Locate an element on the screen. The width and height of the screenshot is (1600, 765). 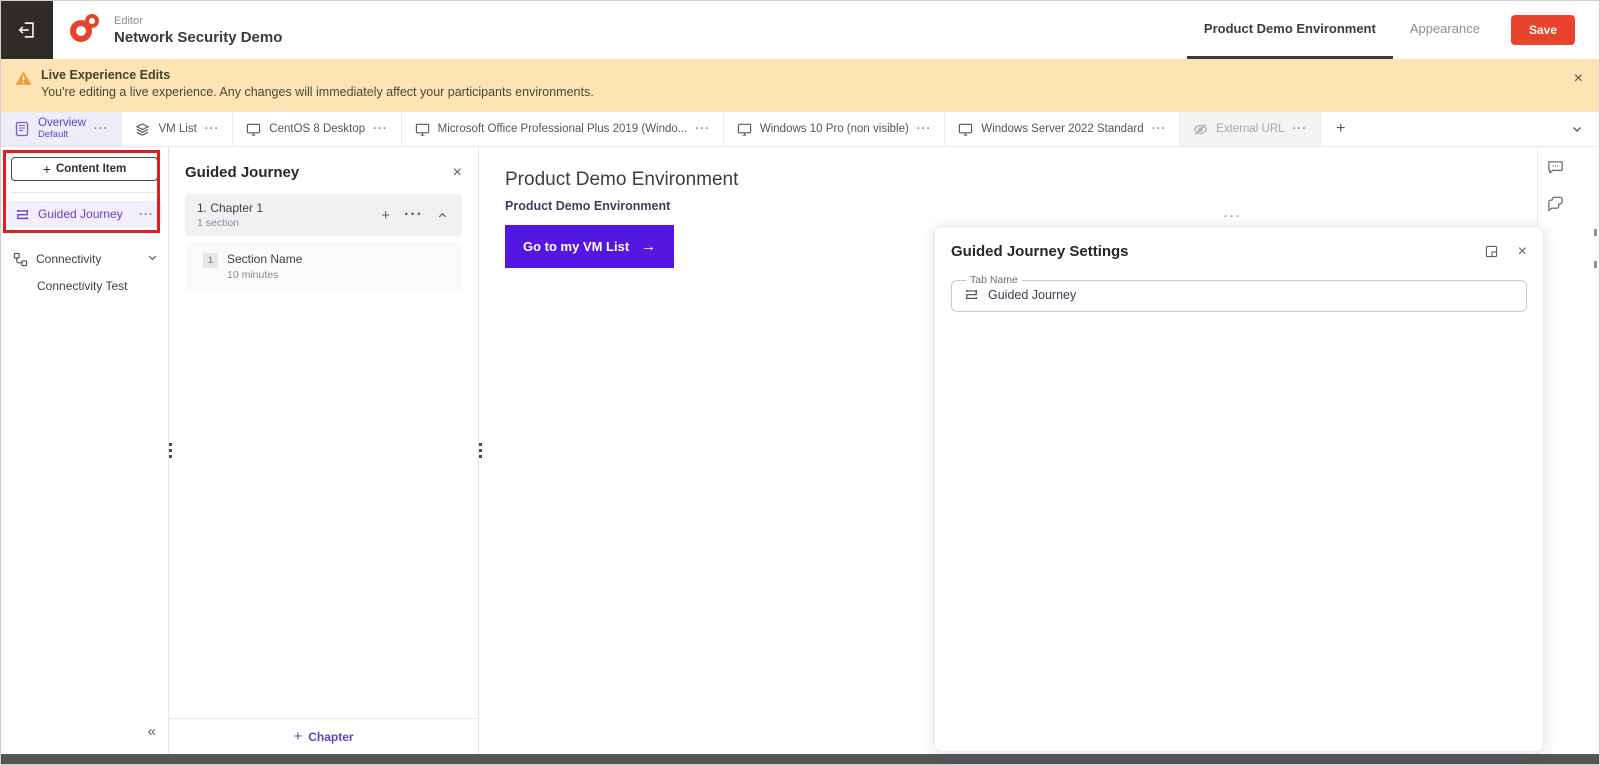
header-nav: Product Demo Environment Appearance Save is located at coordinates (1392, 30).